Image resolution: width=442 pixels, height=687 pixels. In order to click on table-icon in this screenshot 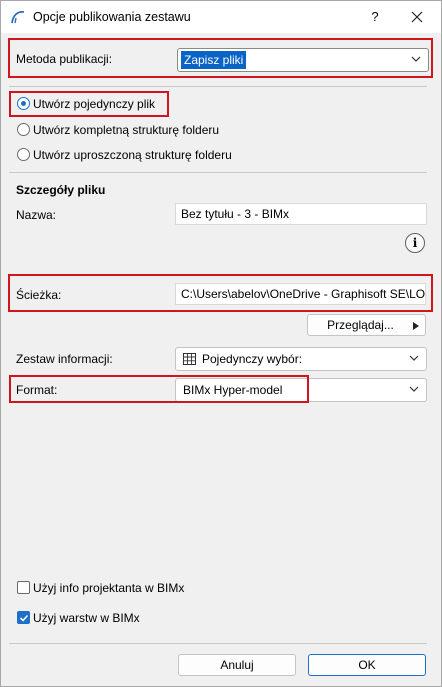, I will do `click(189, 359)`.